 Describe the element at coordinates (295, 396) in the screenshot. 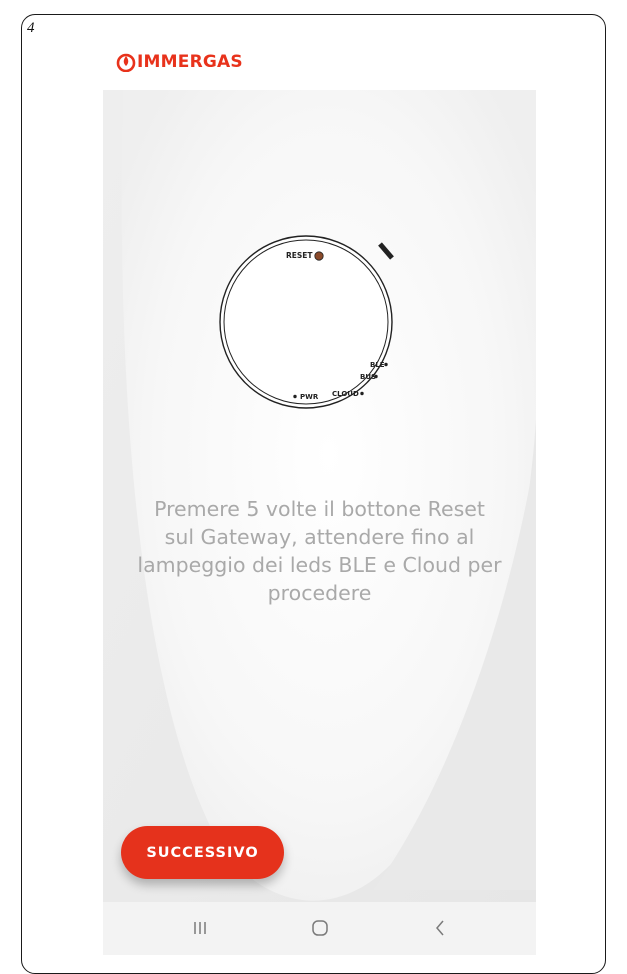

I see `pwr-led-icon` at that location.